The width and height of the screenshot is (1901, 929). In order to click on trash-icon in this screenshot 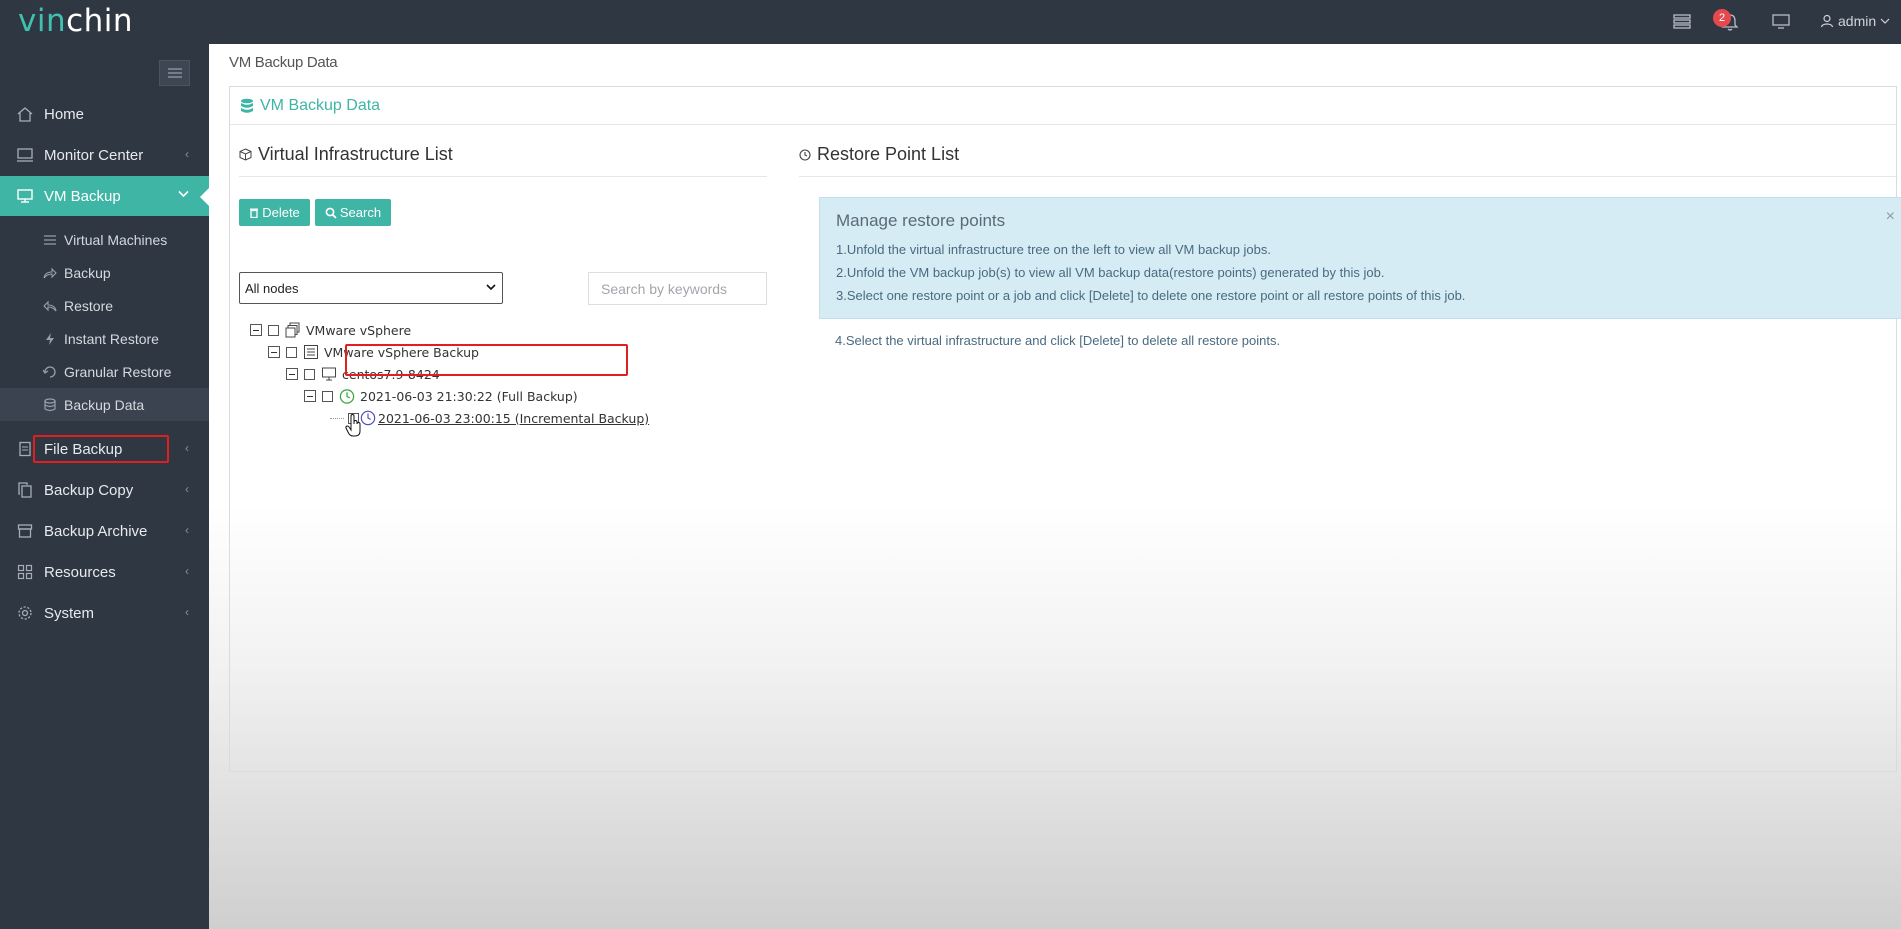, I will do `click(254, 213)`.